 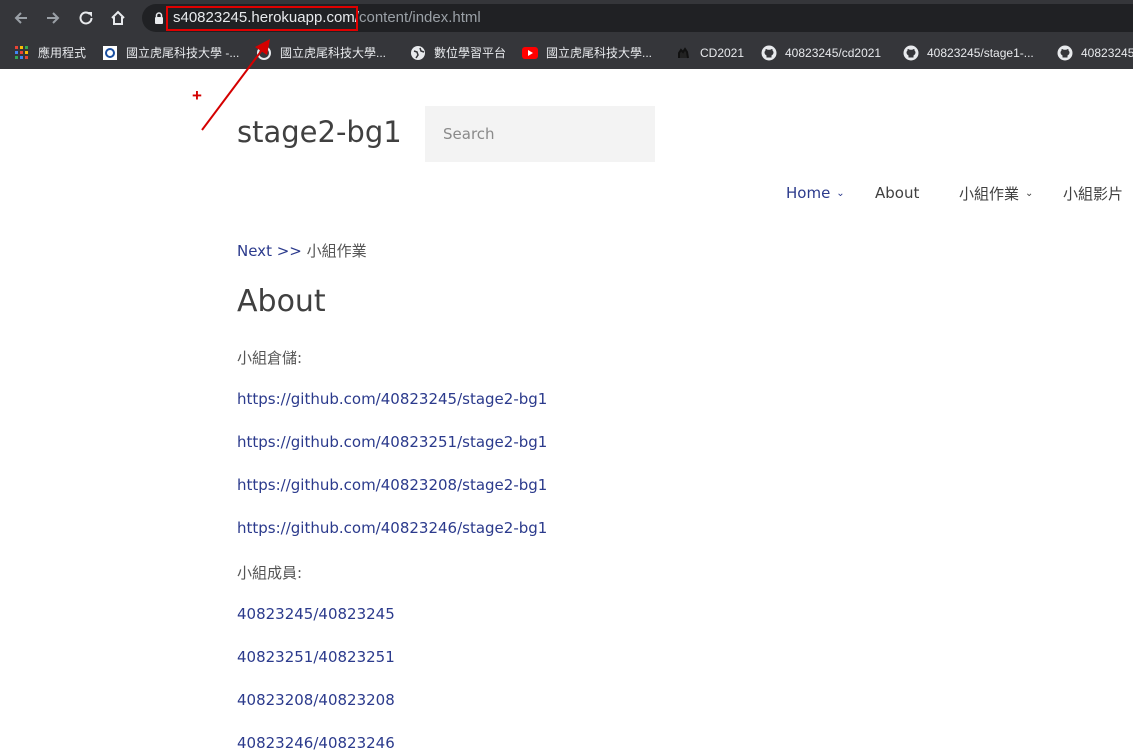 What do you see at coordinates (159, 18) in the screenshot?
I see `lock-icon` at bounding box center [159, 18].